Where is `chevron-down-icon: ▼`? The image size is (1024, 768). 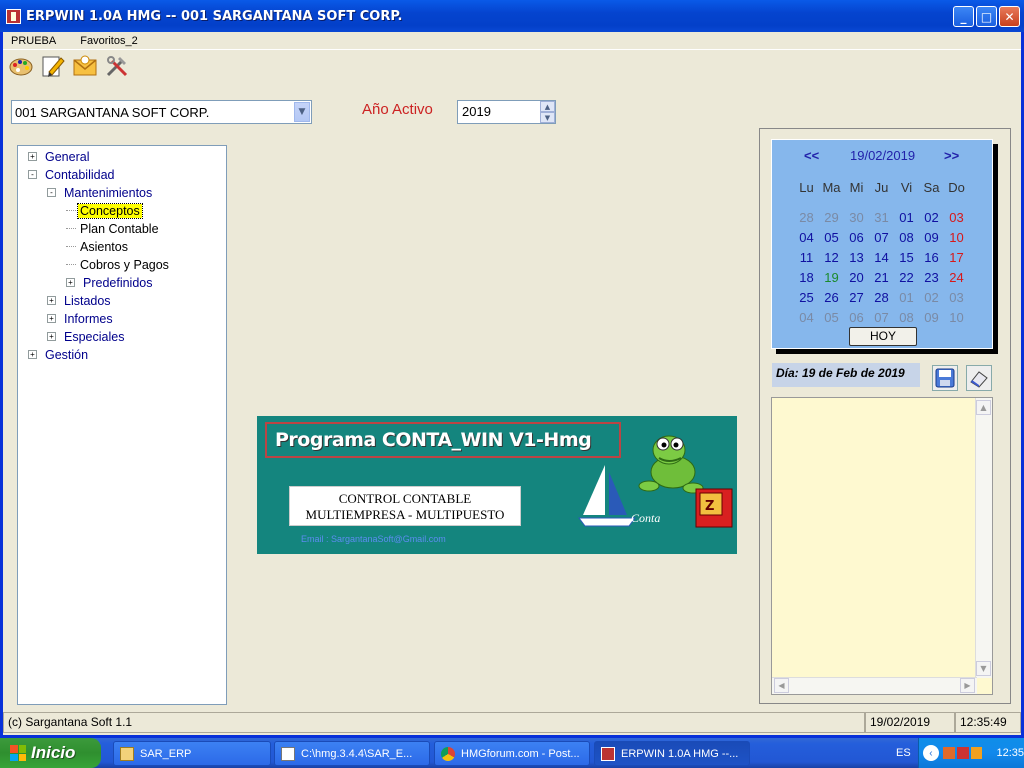
chevron-down-icon: ▼ is located at coordinates (302, 112).